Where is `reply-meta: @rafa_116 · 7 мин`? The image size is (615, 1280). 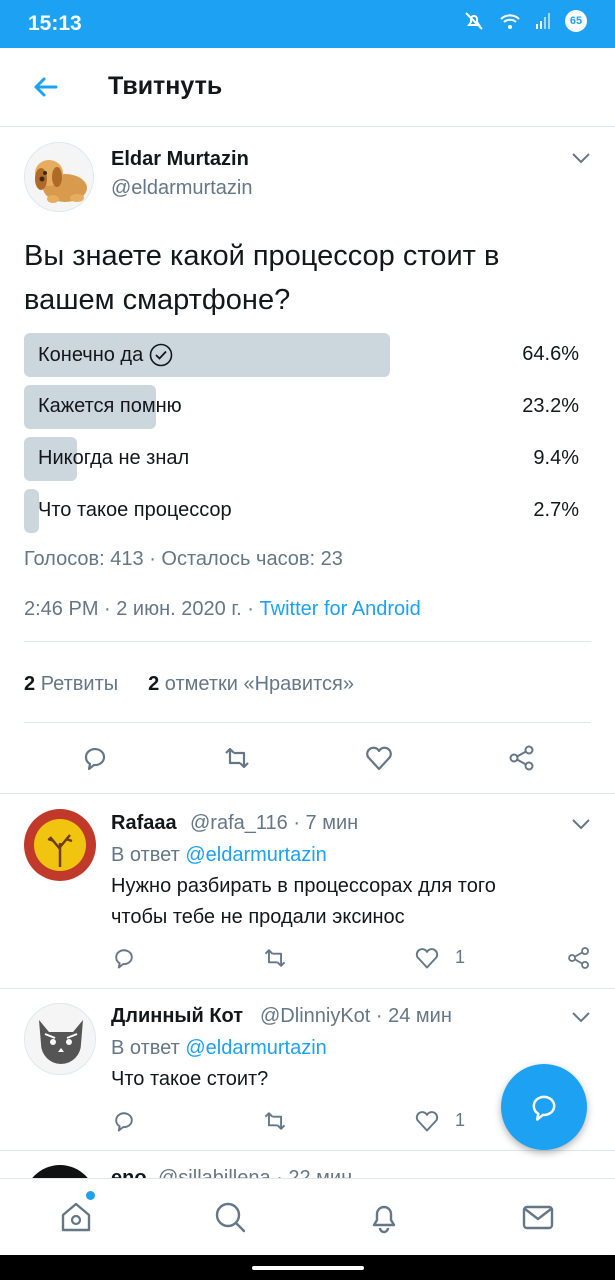
reply-meta: @rafa_116 · 7 мин is located at coordinates (274, 823).